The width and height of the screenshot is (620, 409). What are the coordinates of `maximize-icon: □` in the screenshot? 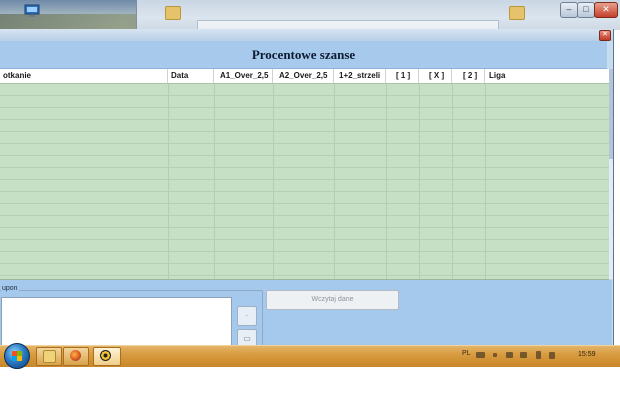 It's located at (586, 10).